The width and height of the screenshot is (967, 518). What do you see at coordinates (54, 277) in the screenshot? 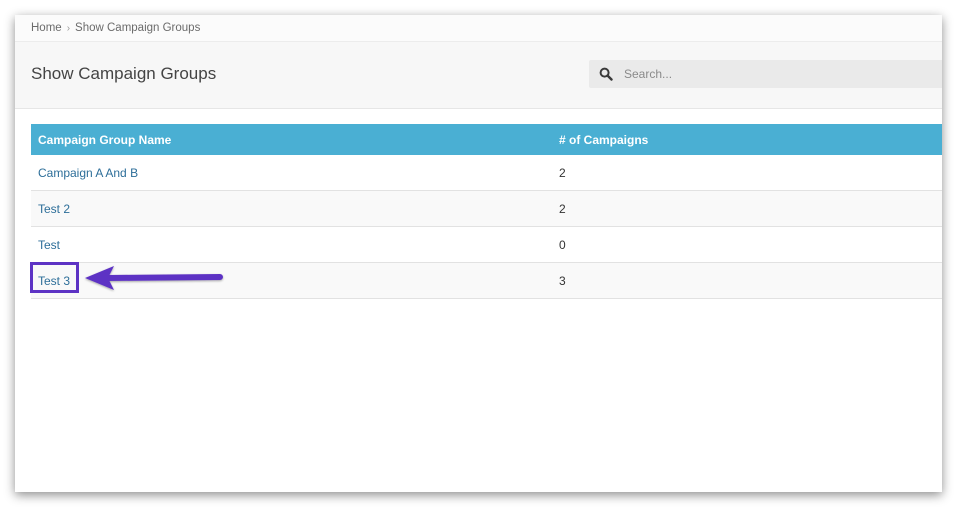
I see `annotation-highlight-box` at bounding box center [54, 277].